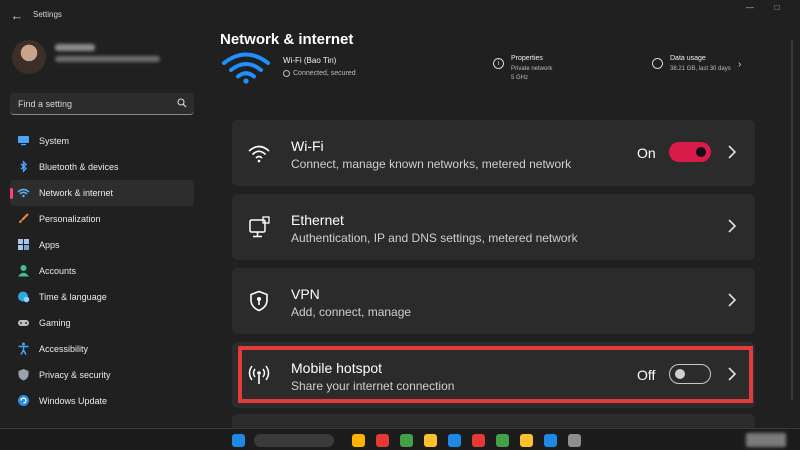 The width and height of the screenshot is (800, 450). What do you see at coordinates (102, 141) in the screenshot?
I see `sidebar-item-system: System` at bounding box center [102, 141].